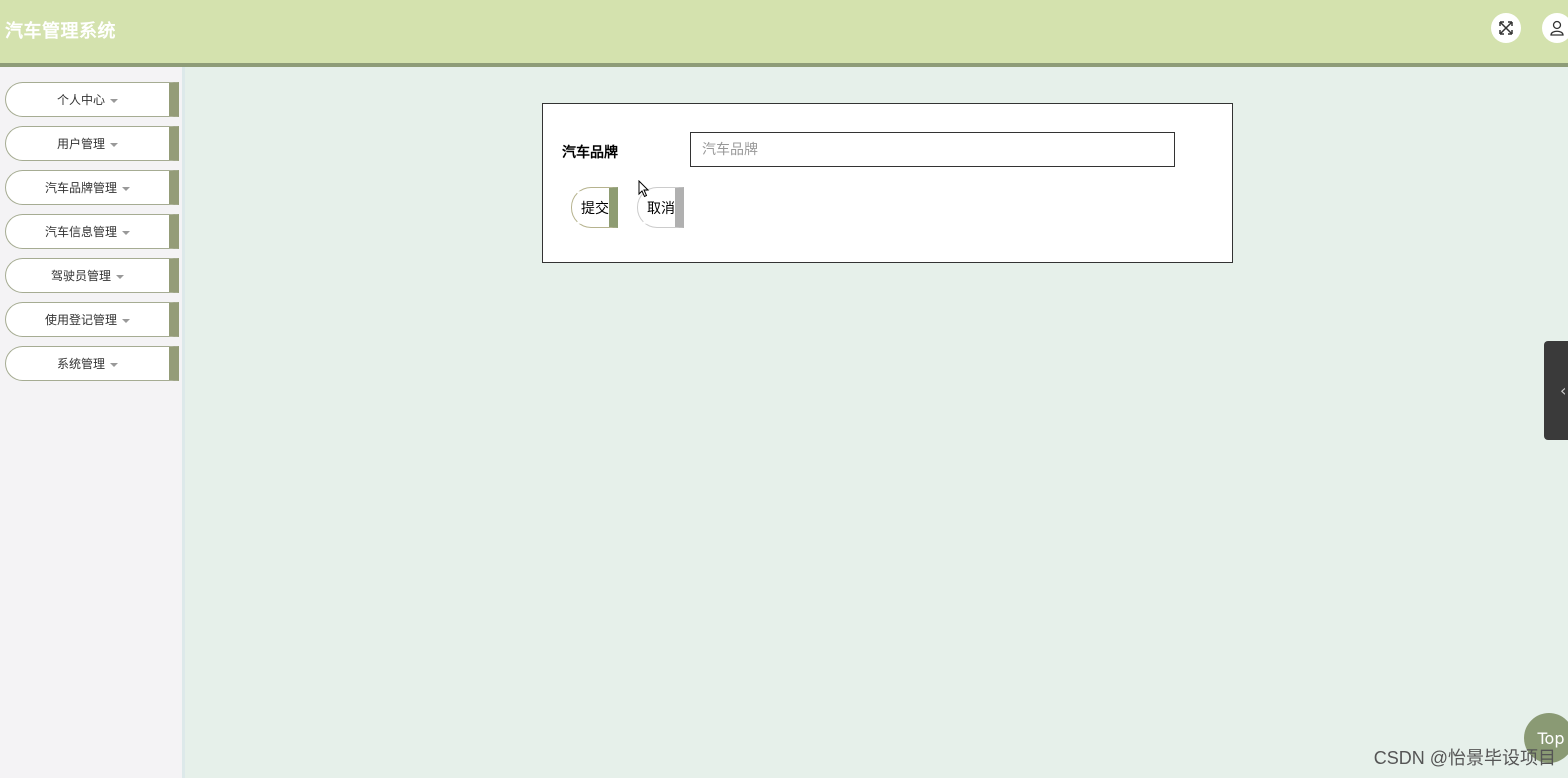 This screenshot has width=1568, height=778. Describe the element at coordinates (80, 232) in the screenshot. I see `sidebar-item-label: 汽车信息管理` at that location.